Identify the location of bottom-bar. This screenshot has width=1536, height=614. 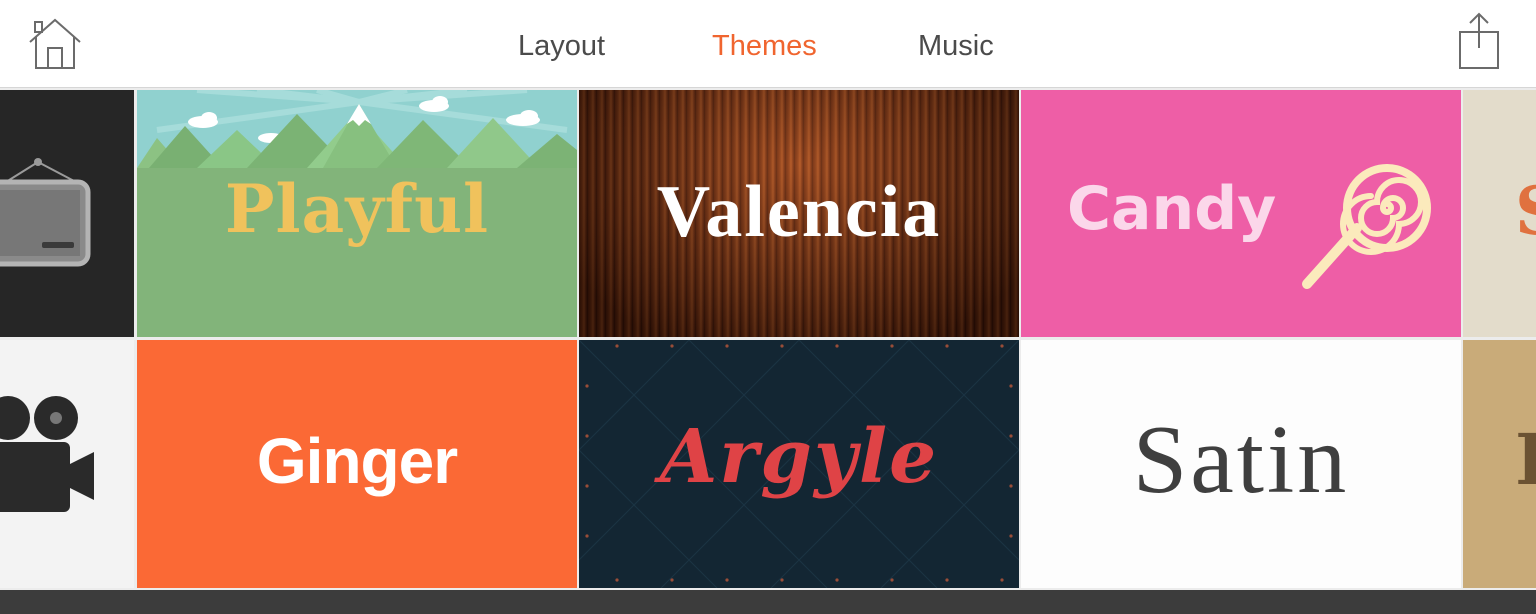
(768, 602).